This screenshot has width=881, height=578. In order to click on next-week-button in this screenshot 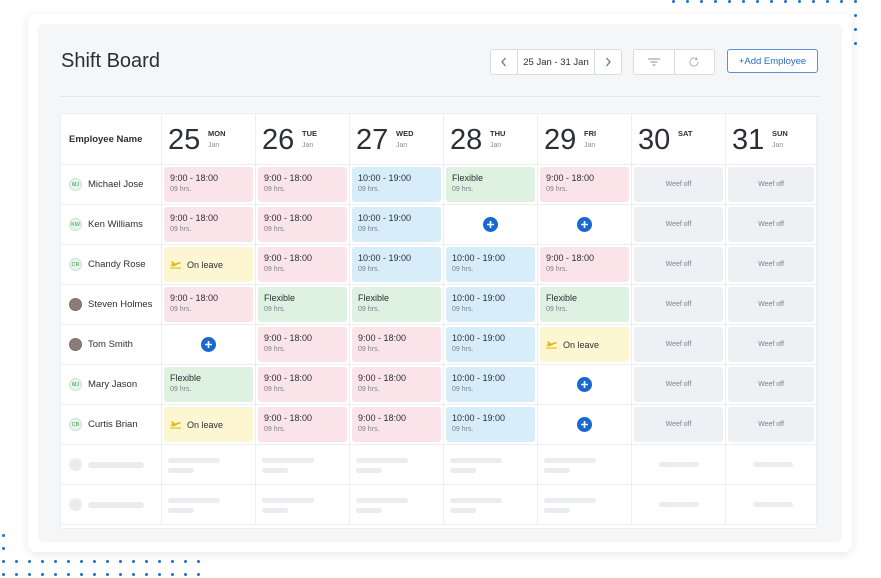, I will do `click(608, 62)`.